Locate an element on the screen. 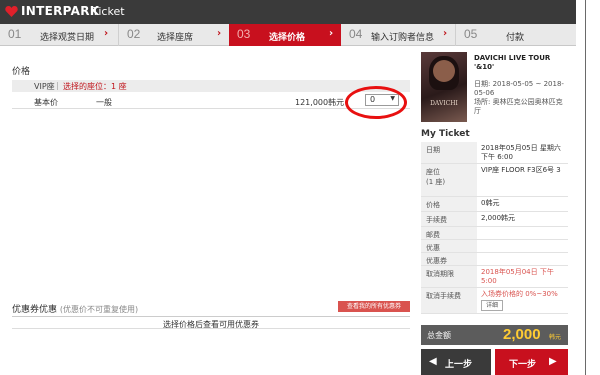  ticket-row-cancel-fee: 取消手续费 入场券价格的 0%~30% 详细 is located at coordinates (494, 301).